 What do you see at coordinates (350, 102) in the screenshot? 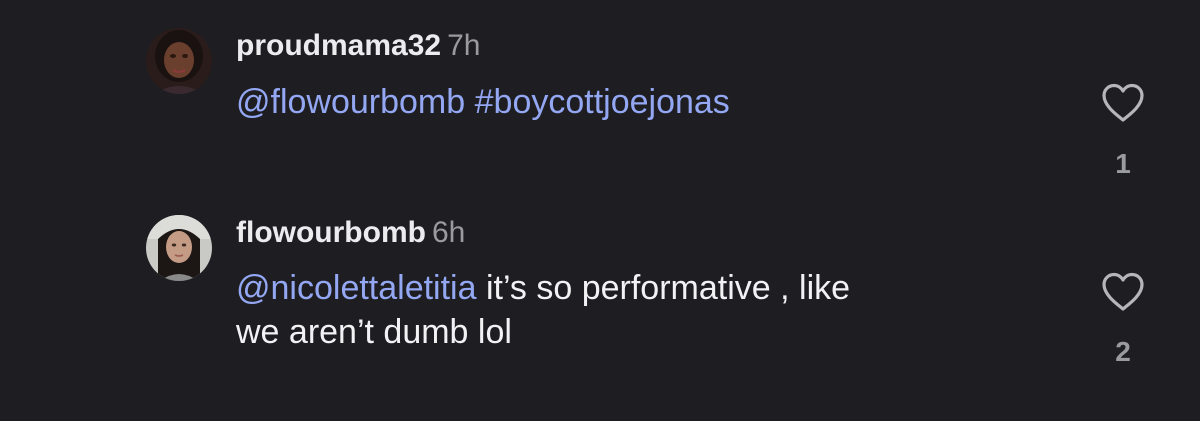
I see `mention-link: @flowourbomb` at bounding box center [350, 102].